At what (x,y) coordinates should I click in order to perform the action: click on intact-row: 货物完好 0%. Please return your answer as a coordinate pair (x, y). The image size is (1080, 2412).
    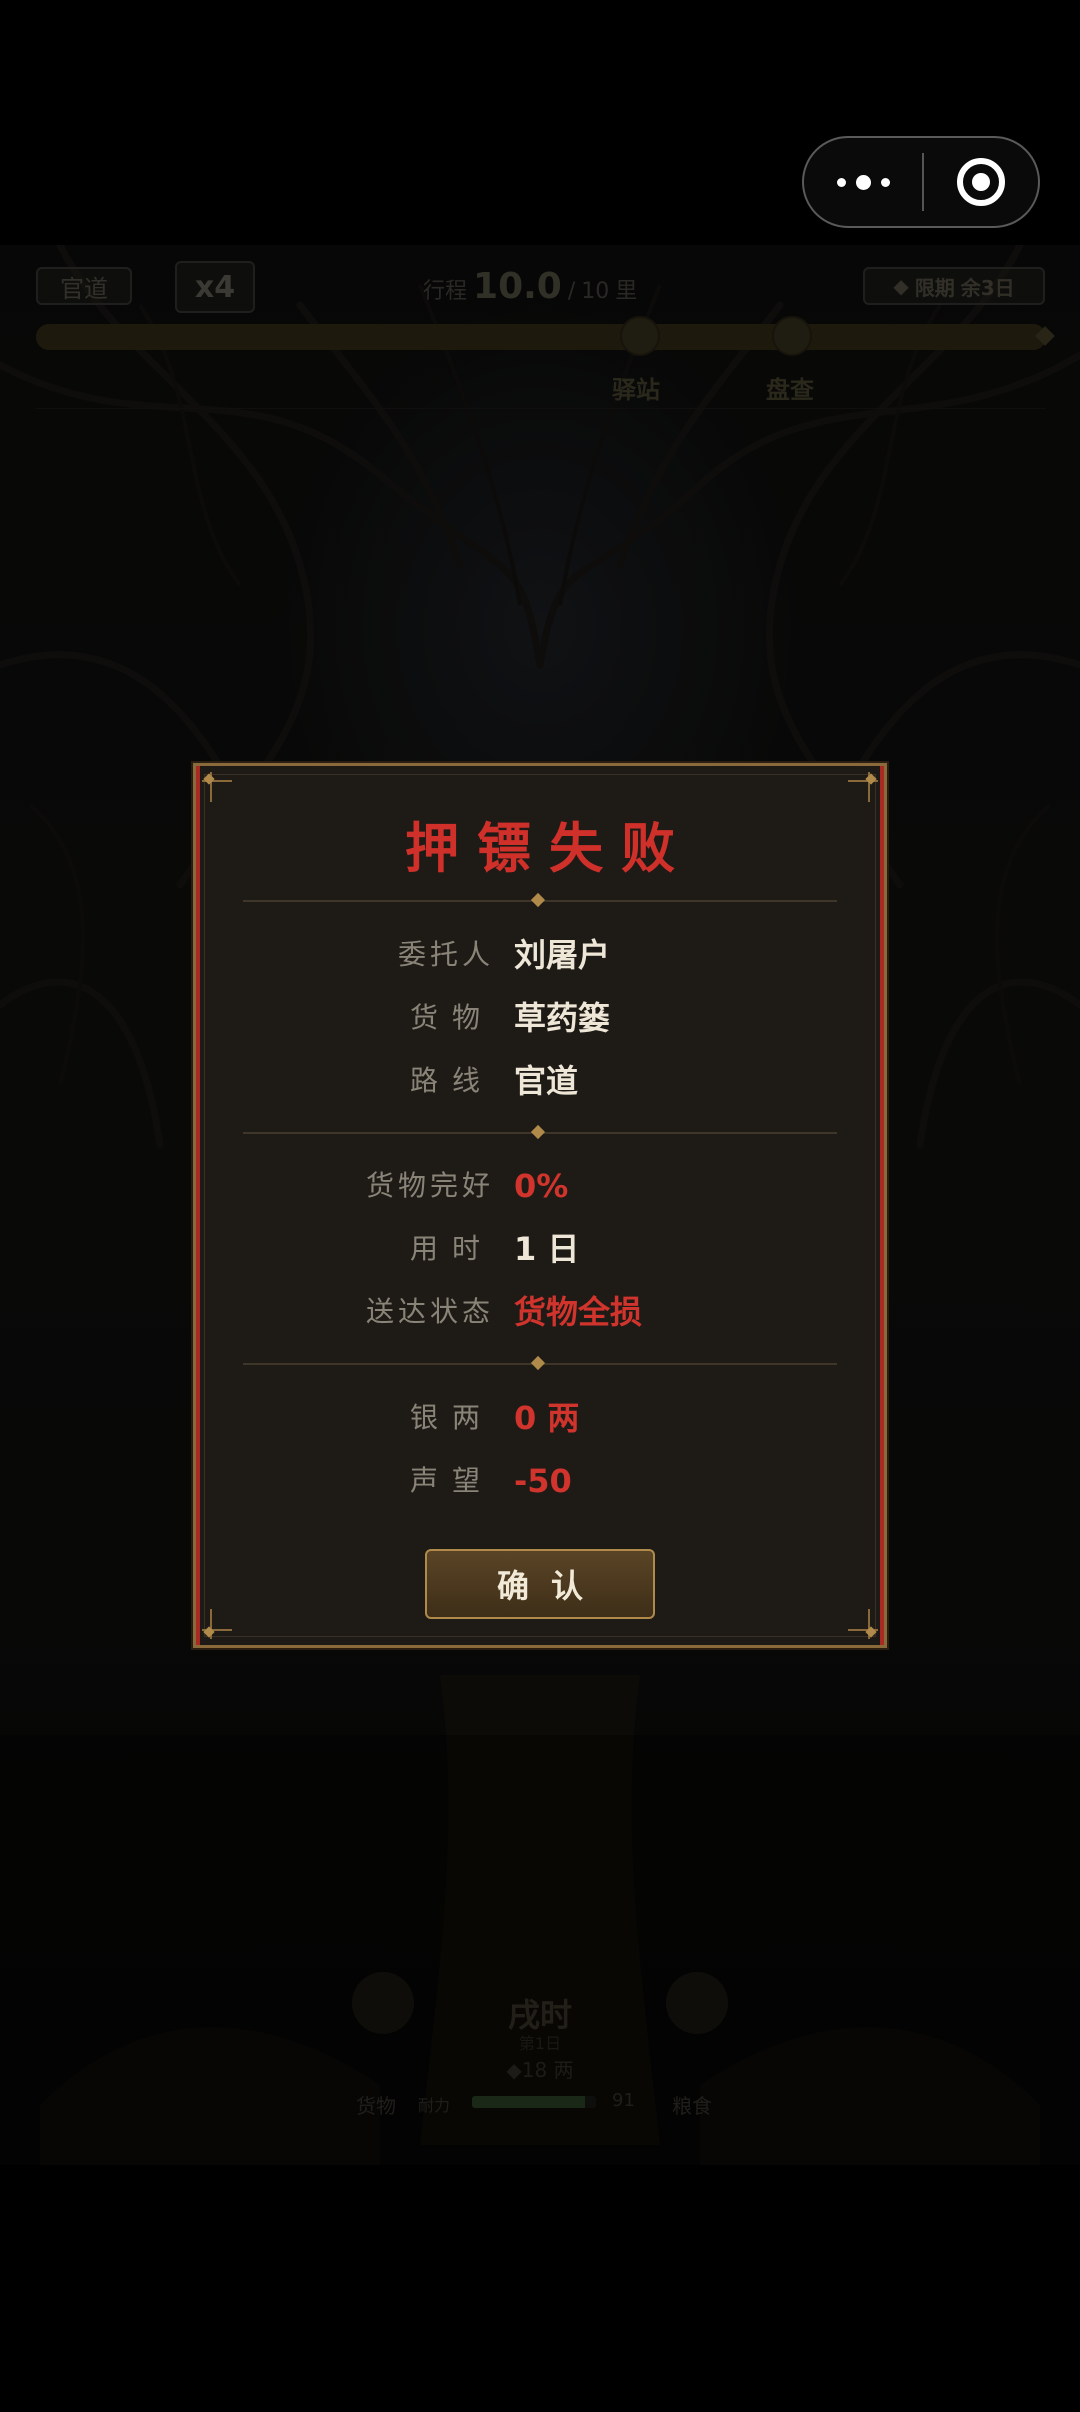
    Looking at the image, I should click on (540, 1186).